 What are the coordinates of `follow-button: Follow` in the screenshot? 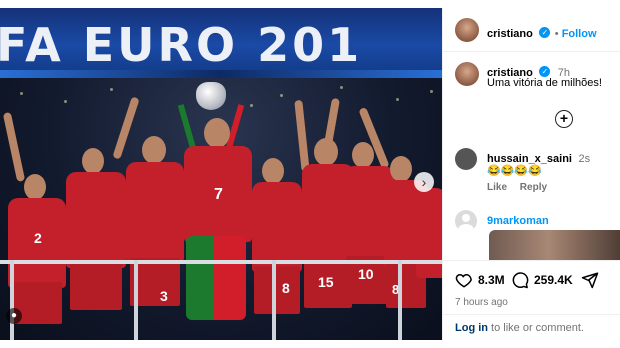 It's located at (579, 34).